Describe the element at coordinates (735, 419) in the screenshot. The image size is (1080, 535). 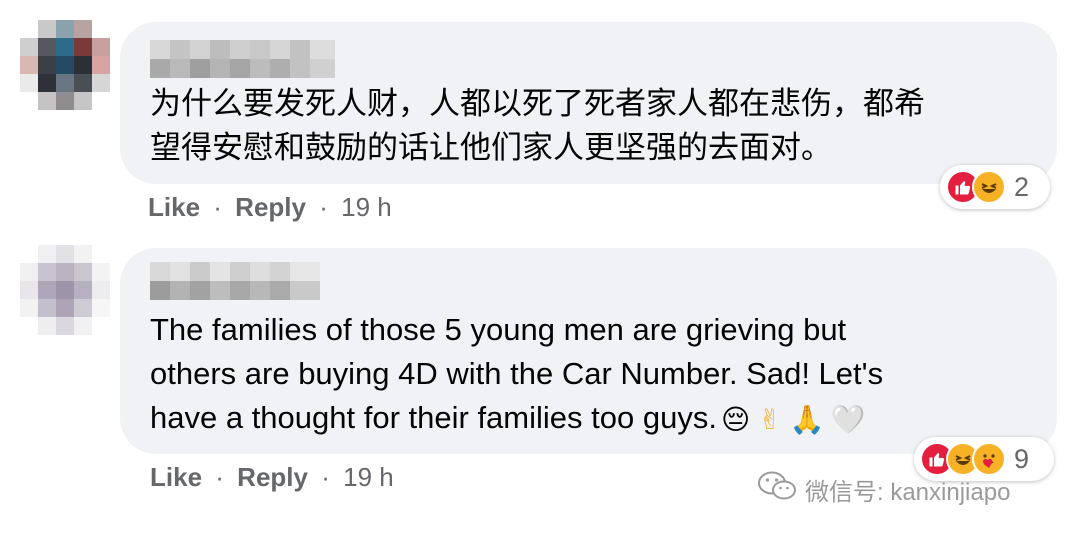
I see `pensive-face-emoji: 😔` at that location.